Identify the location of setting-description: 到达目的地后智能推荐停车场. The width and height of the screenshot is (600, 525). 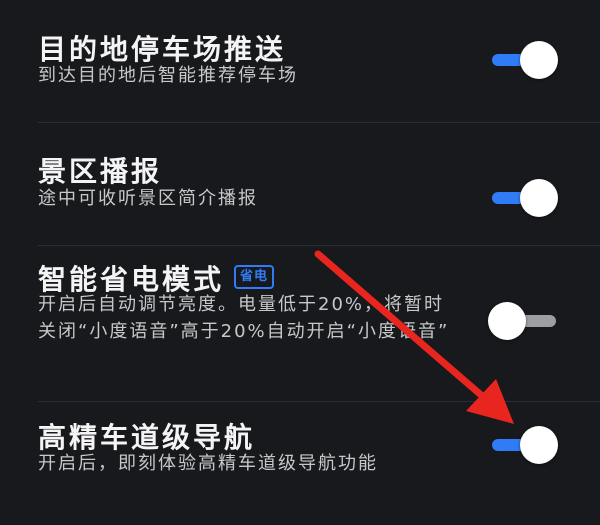
(168, 75).